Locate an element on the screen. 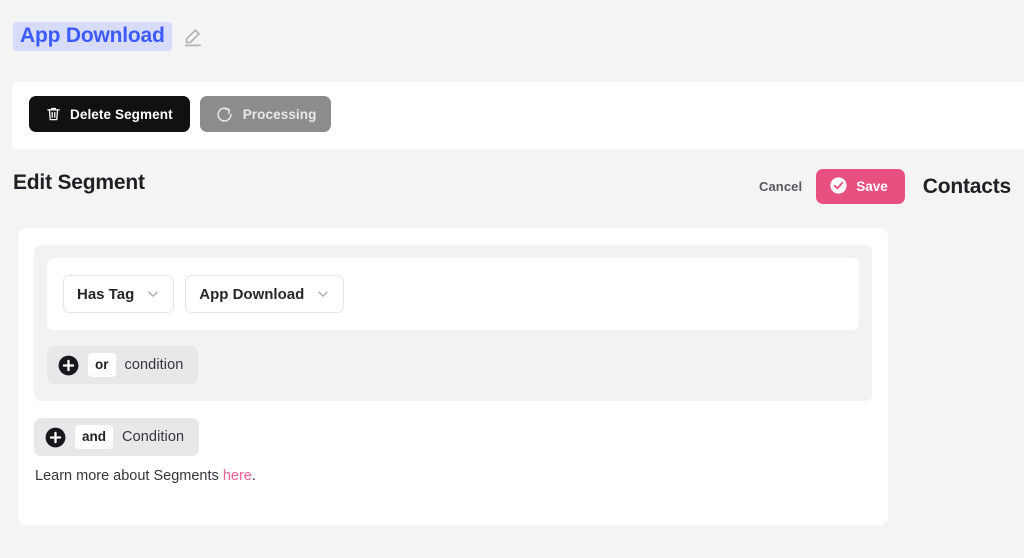 The image size is (1024, 558). save-button: Save is located at coordinates (860, 186).